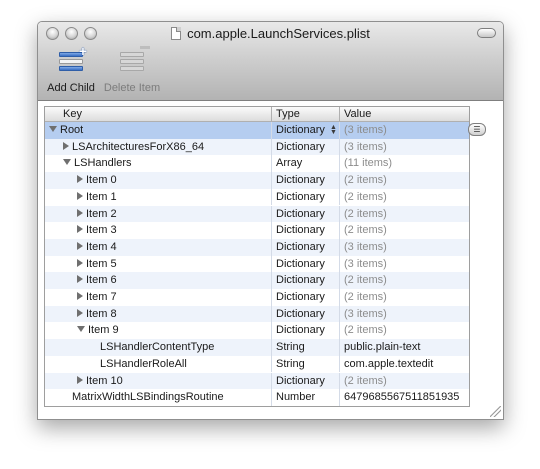 This screenshot has width=540, height=469. Describe the element at coordinates (72, 130) in the screenshot. I see `row-key-text: Root` at that location.